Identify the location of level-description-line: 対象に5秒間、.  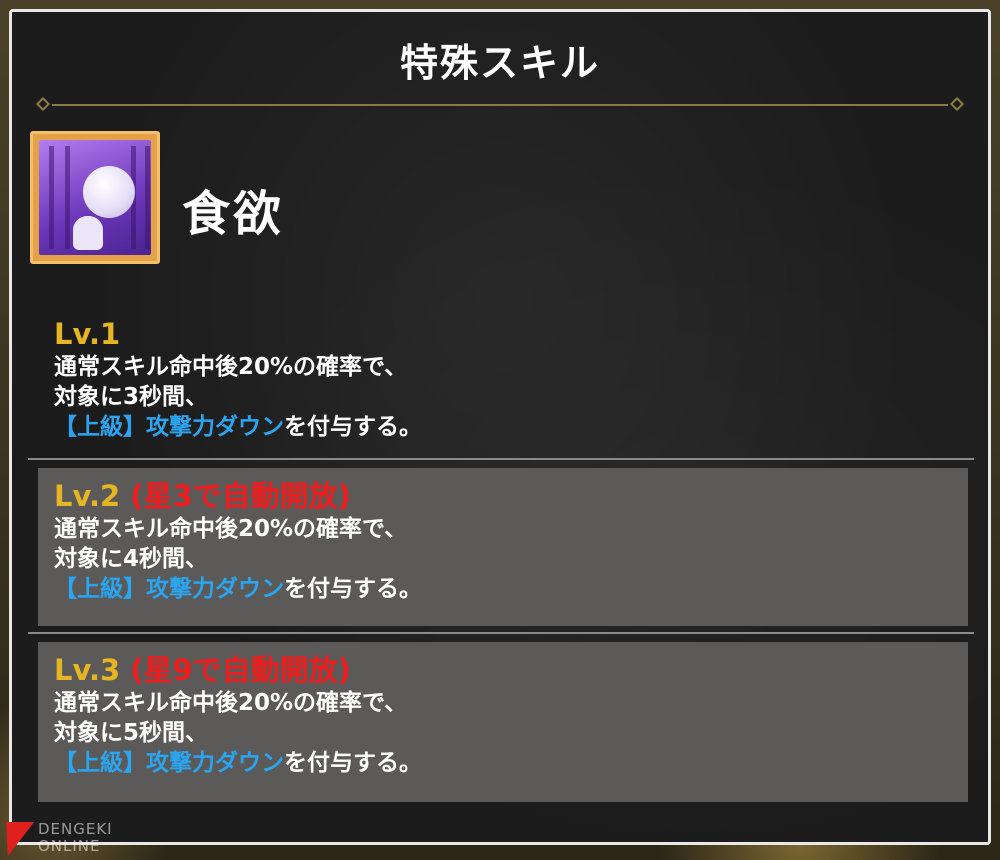
(131, 733).